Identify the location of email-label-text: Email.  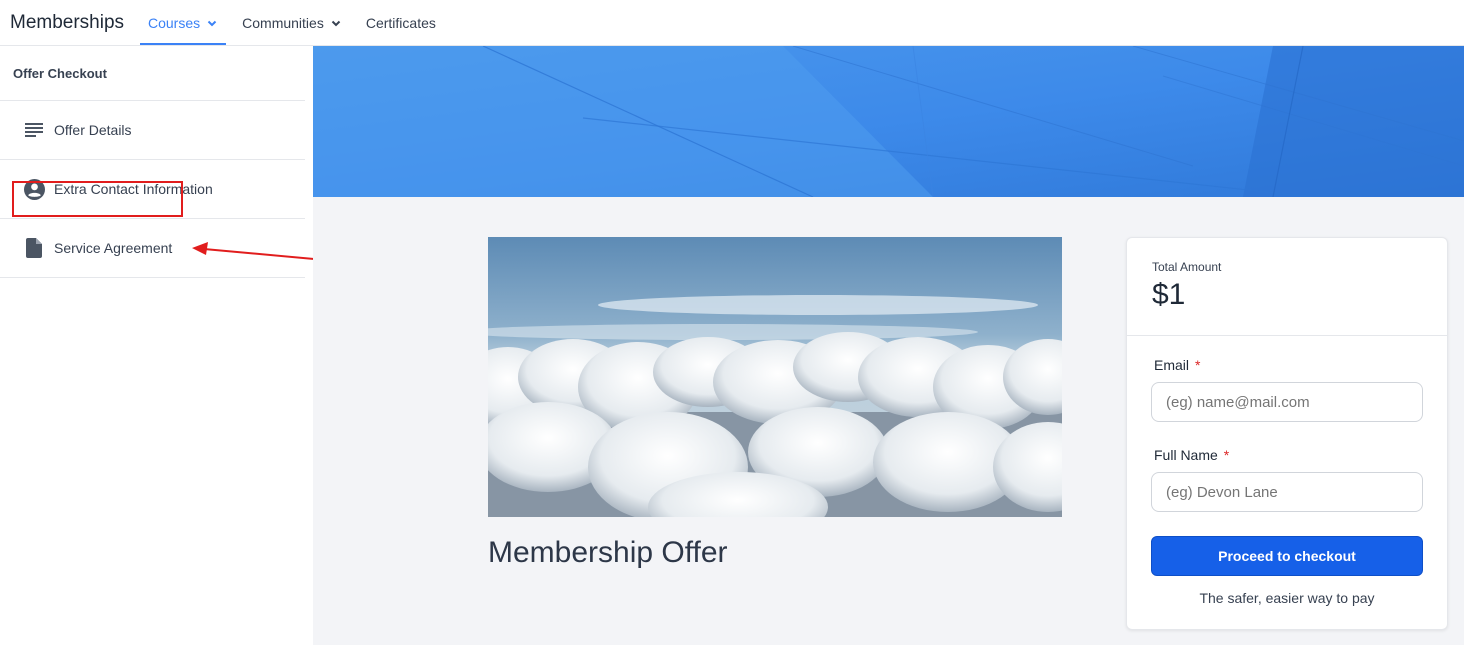
(1172, 365).